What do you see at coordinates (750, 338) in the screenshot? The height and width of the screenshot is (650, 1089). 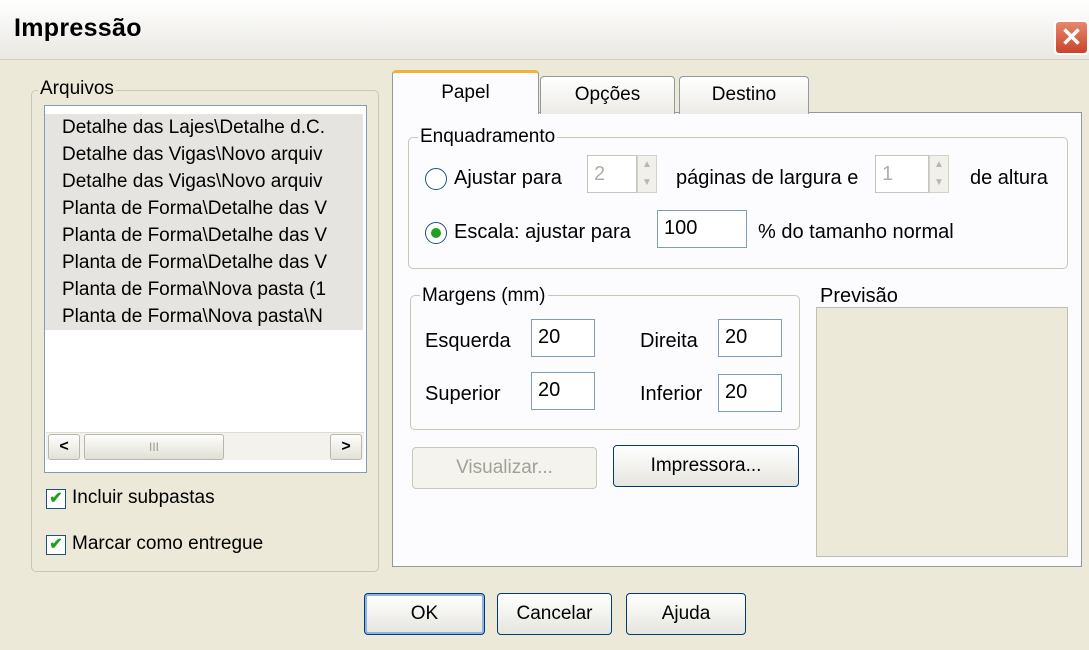 I see `margin-right-input: 20` at bounding box center [750, 338].